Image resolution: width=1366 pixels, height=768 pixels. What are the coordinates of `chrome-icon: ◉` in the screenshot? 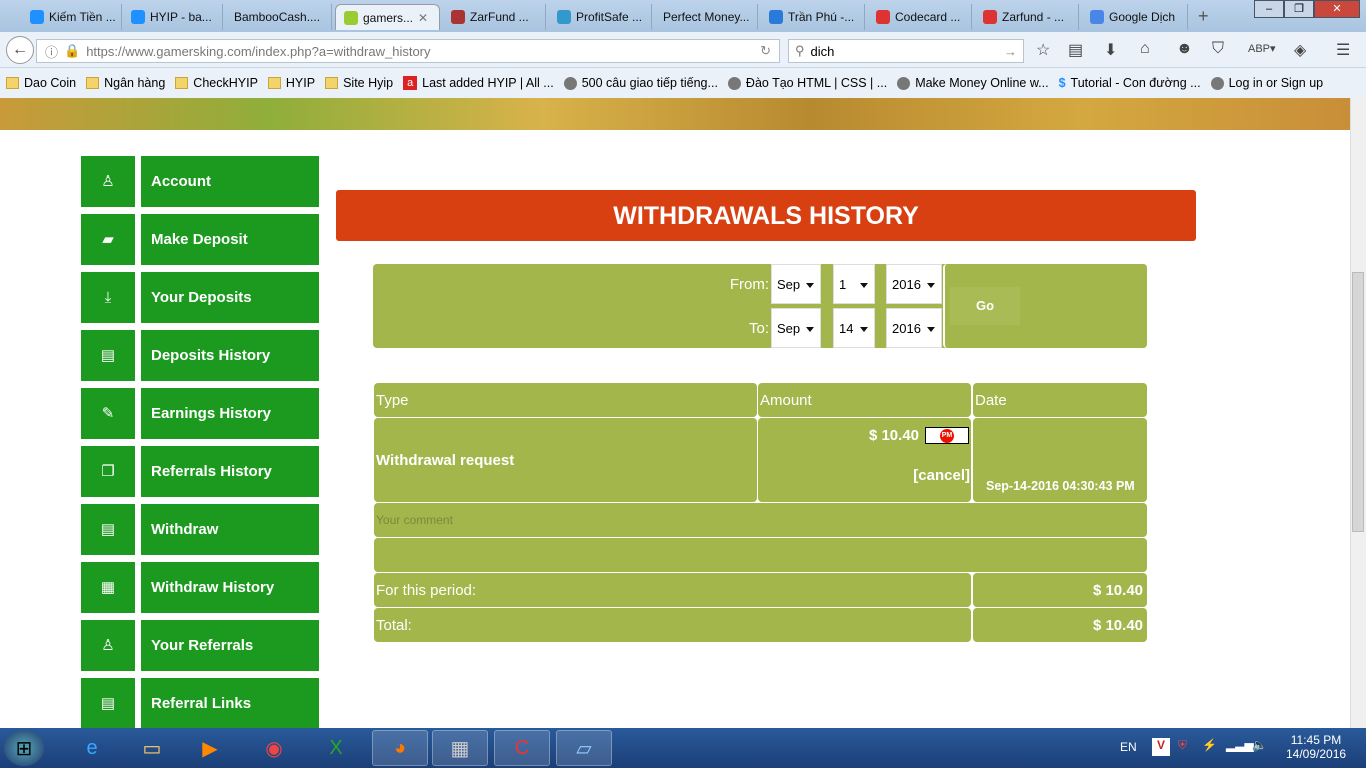 It's located at (274, 748).